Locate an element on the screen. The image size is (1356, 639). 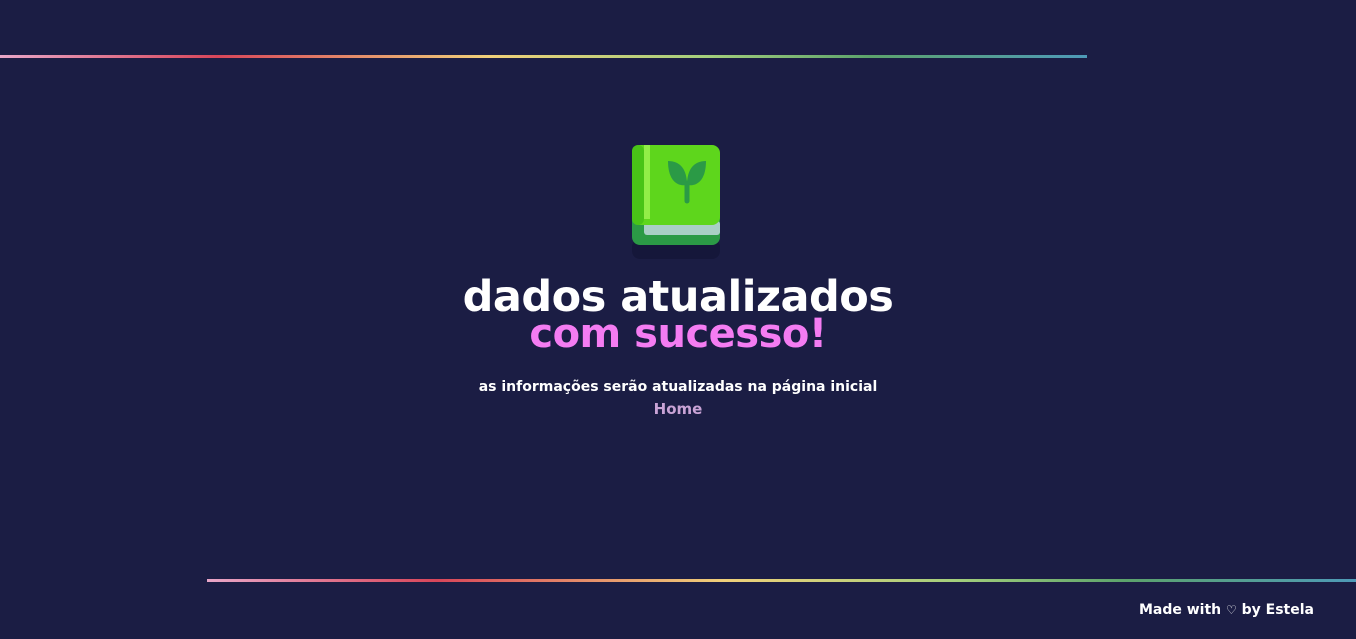
page-subtitle: com sucesso! is located at coordinates (678, 334).